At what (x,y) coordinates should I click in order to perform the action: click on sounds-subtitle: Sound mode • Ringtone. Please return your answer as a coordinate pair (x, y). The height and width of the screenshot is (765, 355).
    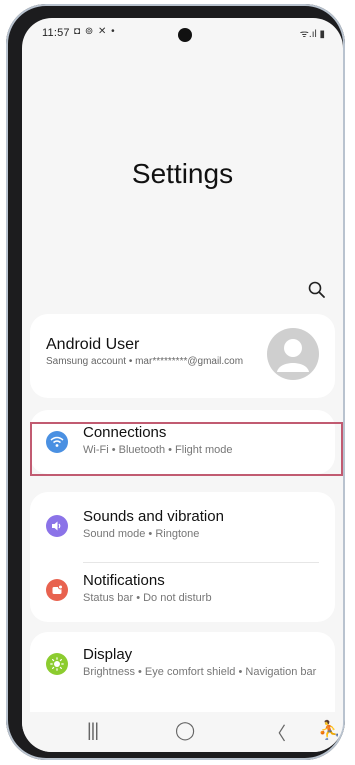
    Looking at the image, I should click on (141, 534).